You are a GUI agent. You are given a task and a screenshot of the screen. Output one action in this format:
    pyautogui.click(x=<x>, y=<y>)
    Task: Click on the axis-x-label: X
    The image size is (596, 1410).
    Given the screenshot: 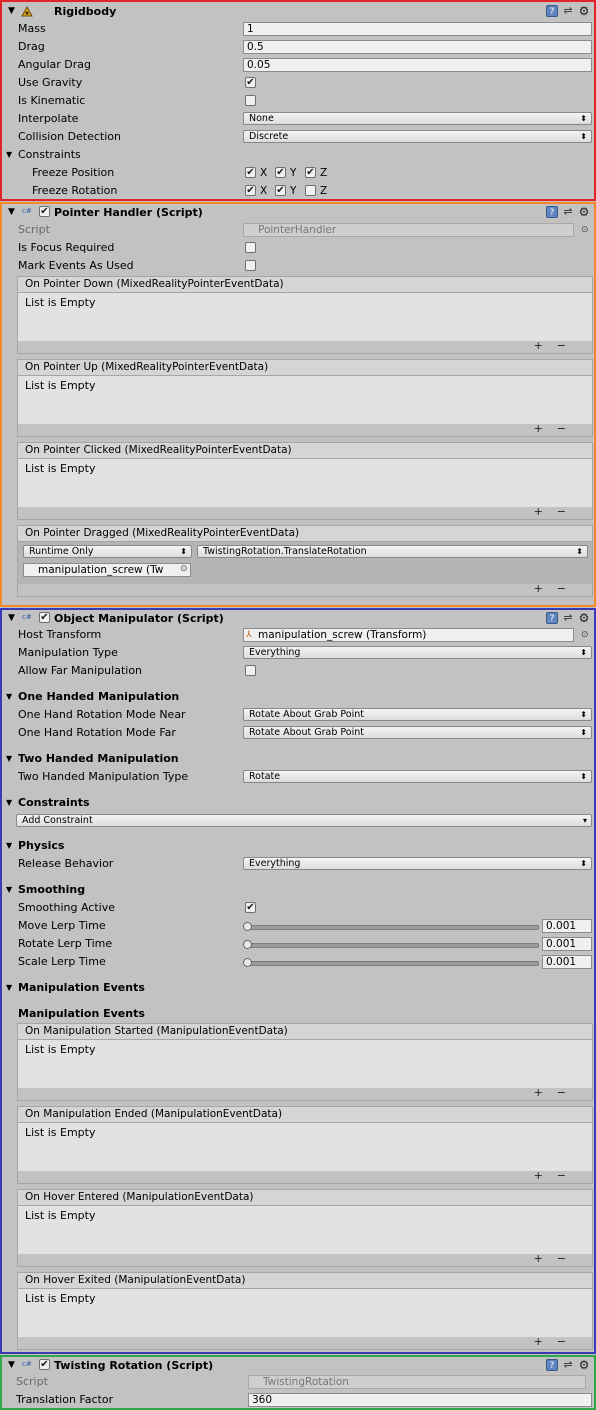 What is the action you would take?
    pyautogui.click(x=264, y=173)
    